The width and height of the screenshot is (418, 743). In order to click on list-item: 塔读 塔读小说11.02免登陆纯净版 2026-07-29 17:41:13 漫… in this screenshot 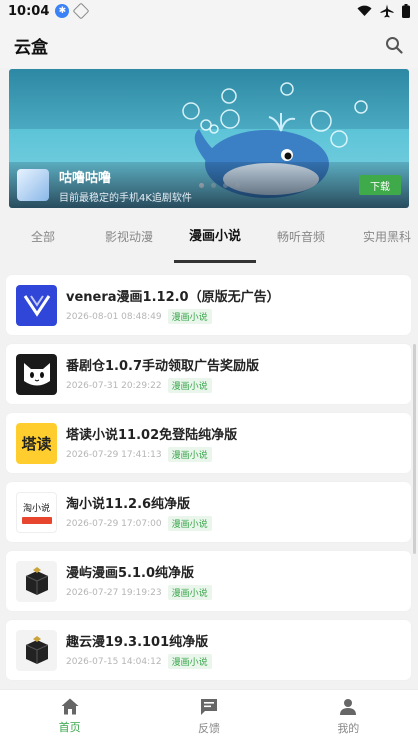, I will do `click(208, 443)`.